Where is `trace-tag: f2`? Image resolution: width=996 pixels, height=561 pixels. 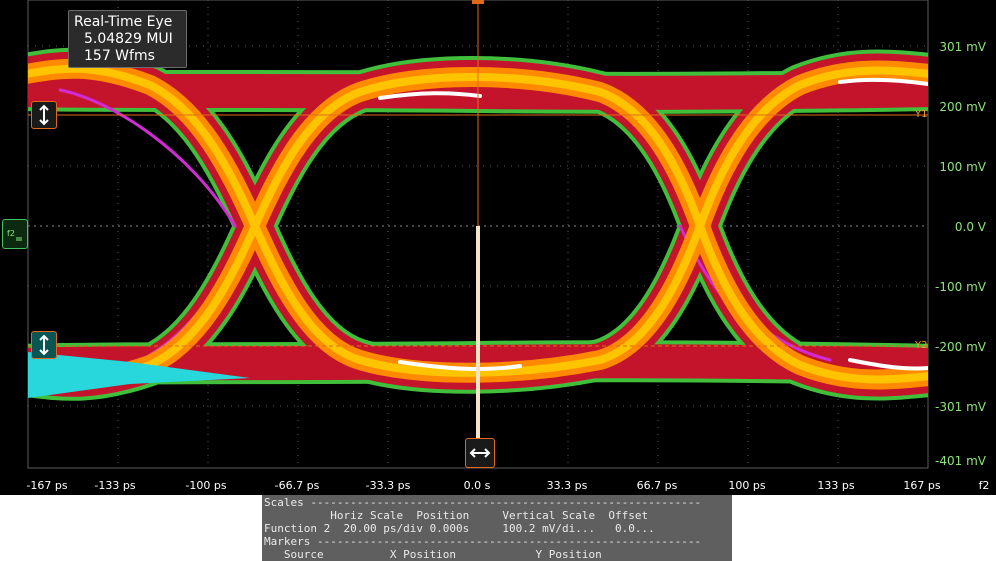
trace-tag: f2 is located at coordinates (984, 485).